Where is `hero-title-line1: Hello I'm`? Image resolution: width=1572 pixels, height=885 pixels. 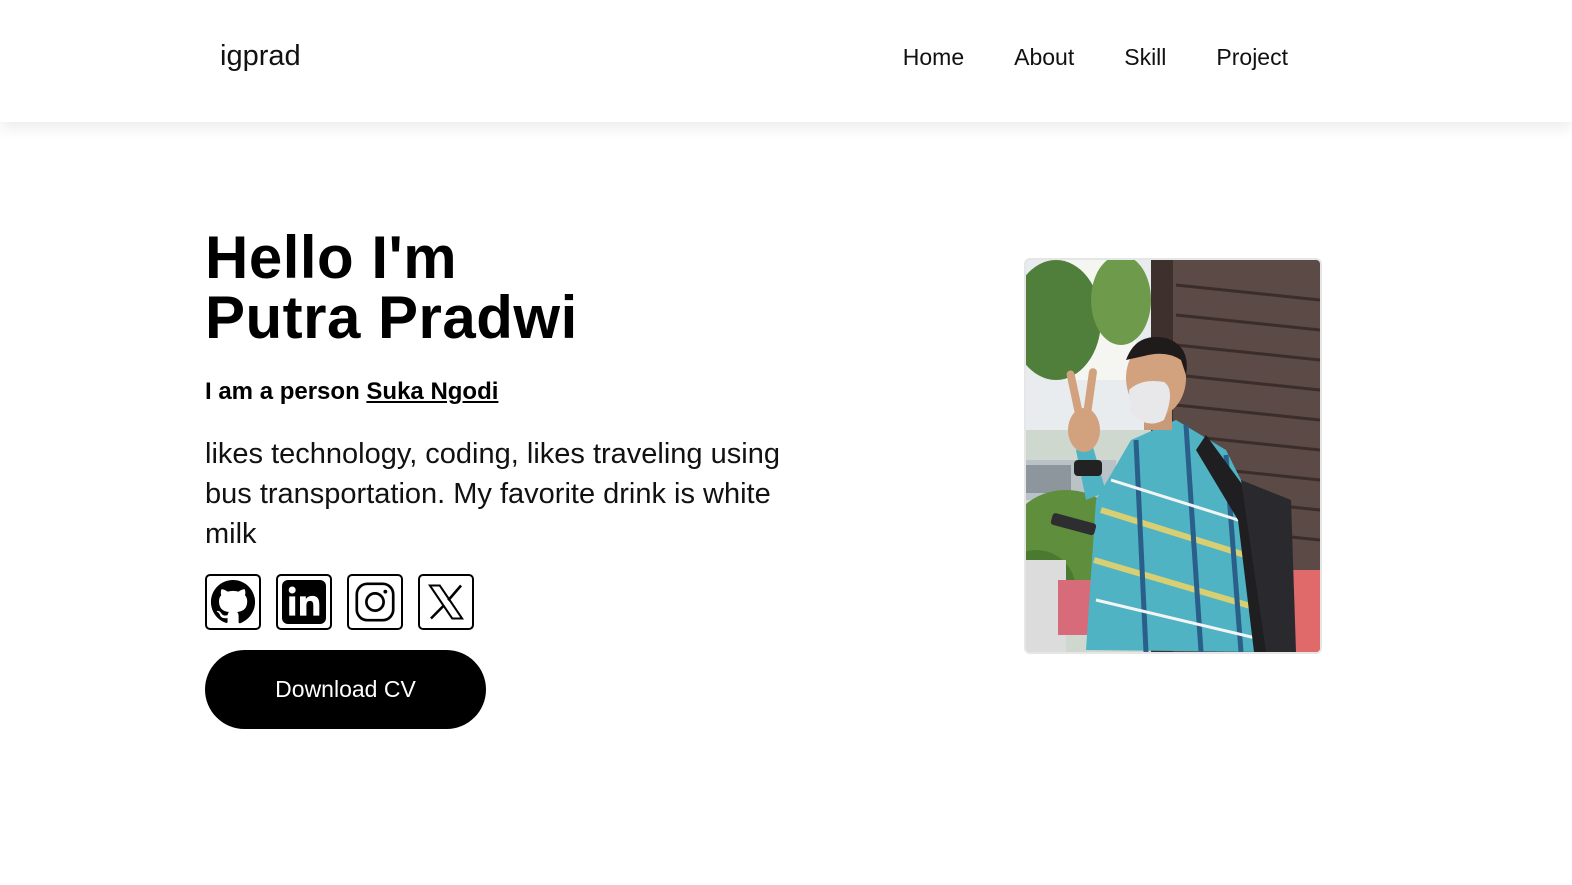 hero-title-line1: Hello I'm is located at coordinates (331, 257).